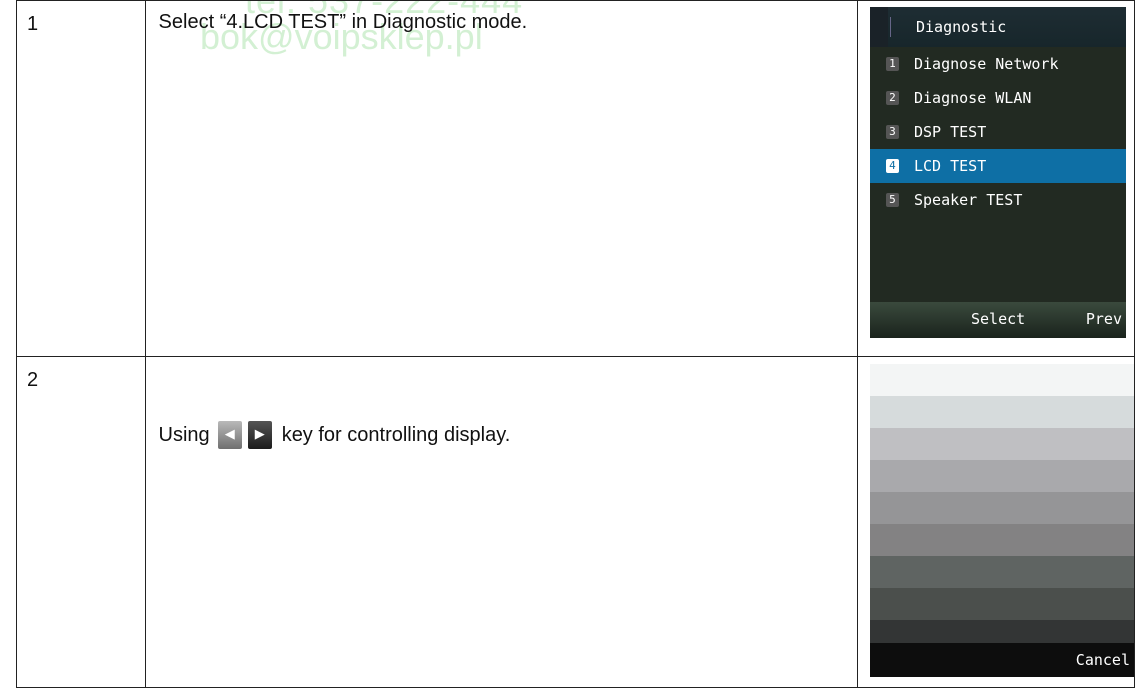  I want to click on menu-item: 1 Diagnose Network, so click(998, 64).